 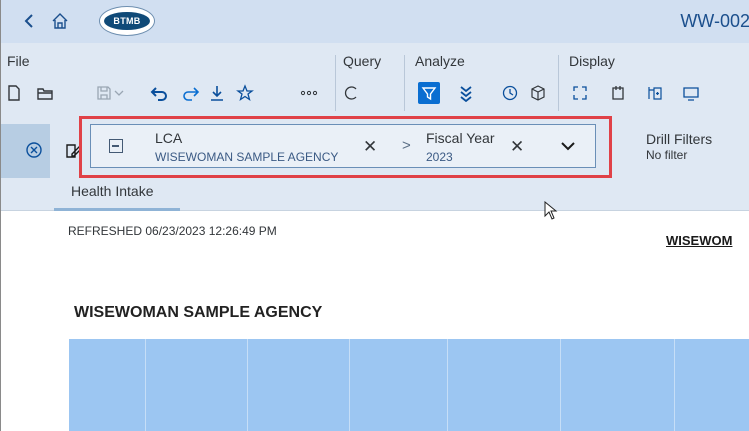 I want to click on filter-icon, so click(x=429, y=93).